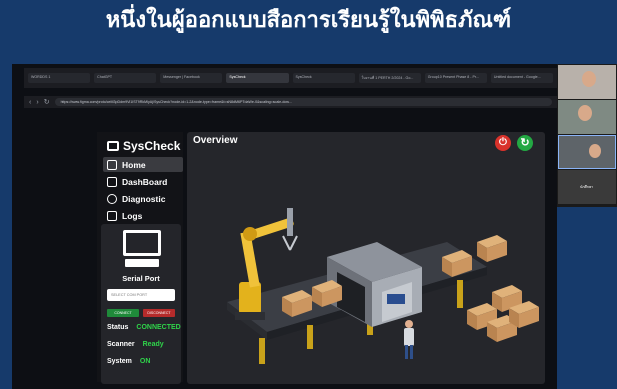  I want to click on participant-tile: นักศึกษา, so click(587, 187).